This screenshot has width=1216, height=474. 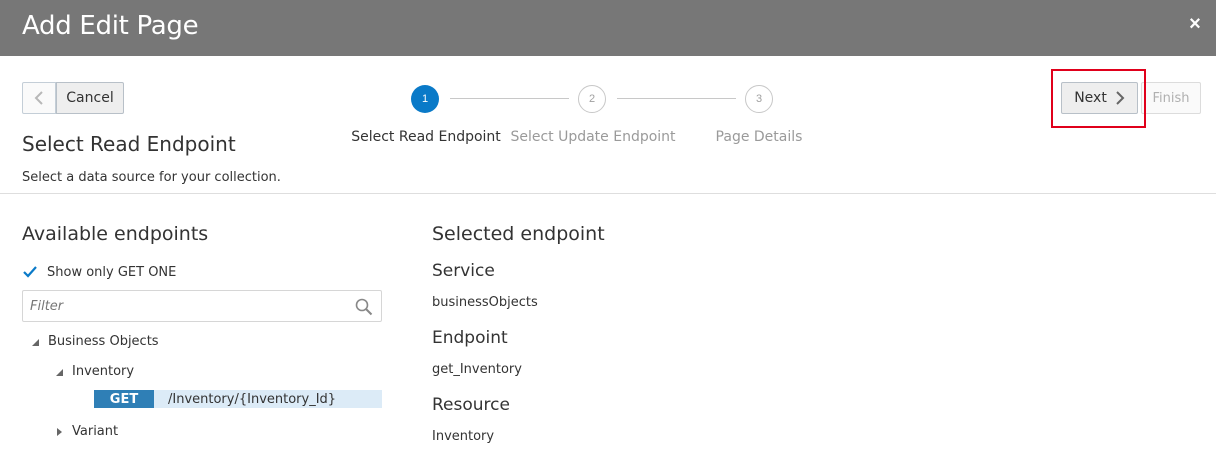 I want to click on tree-node-label: Business Objects, so click(x=103, y=341).